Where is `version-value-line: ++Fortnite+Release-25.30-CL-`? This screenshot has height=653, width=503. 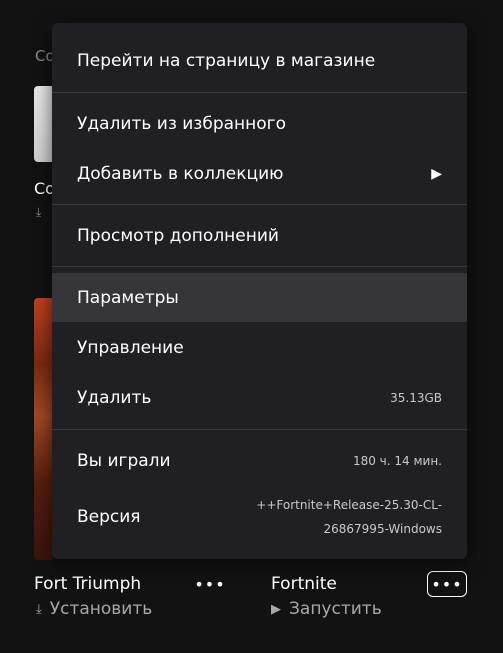
version-value-line: ++Fortnite+Release-25.30-CL- is located at coordinates (349, 505).